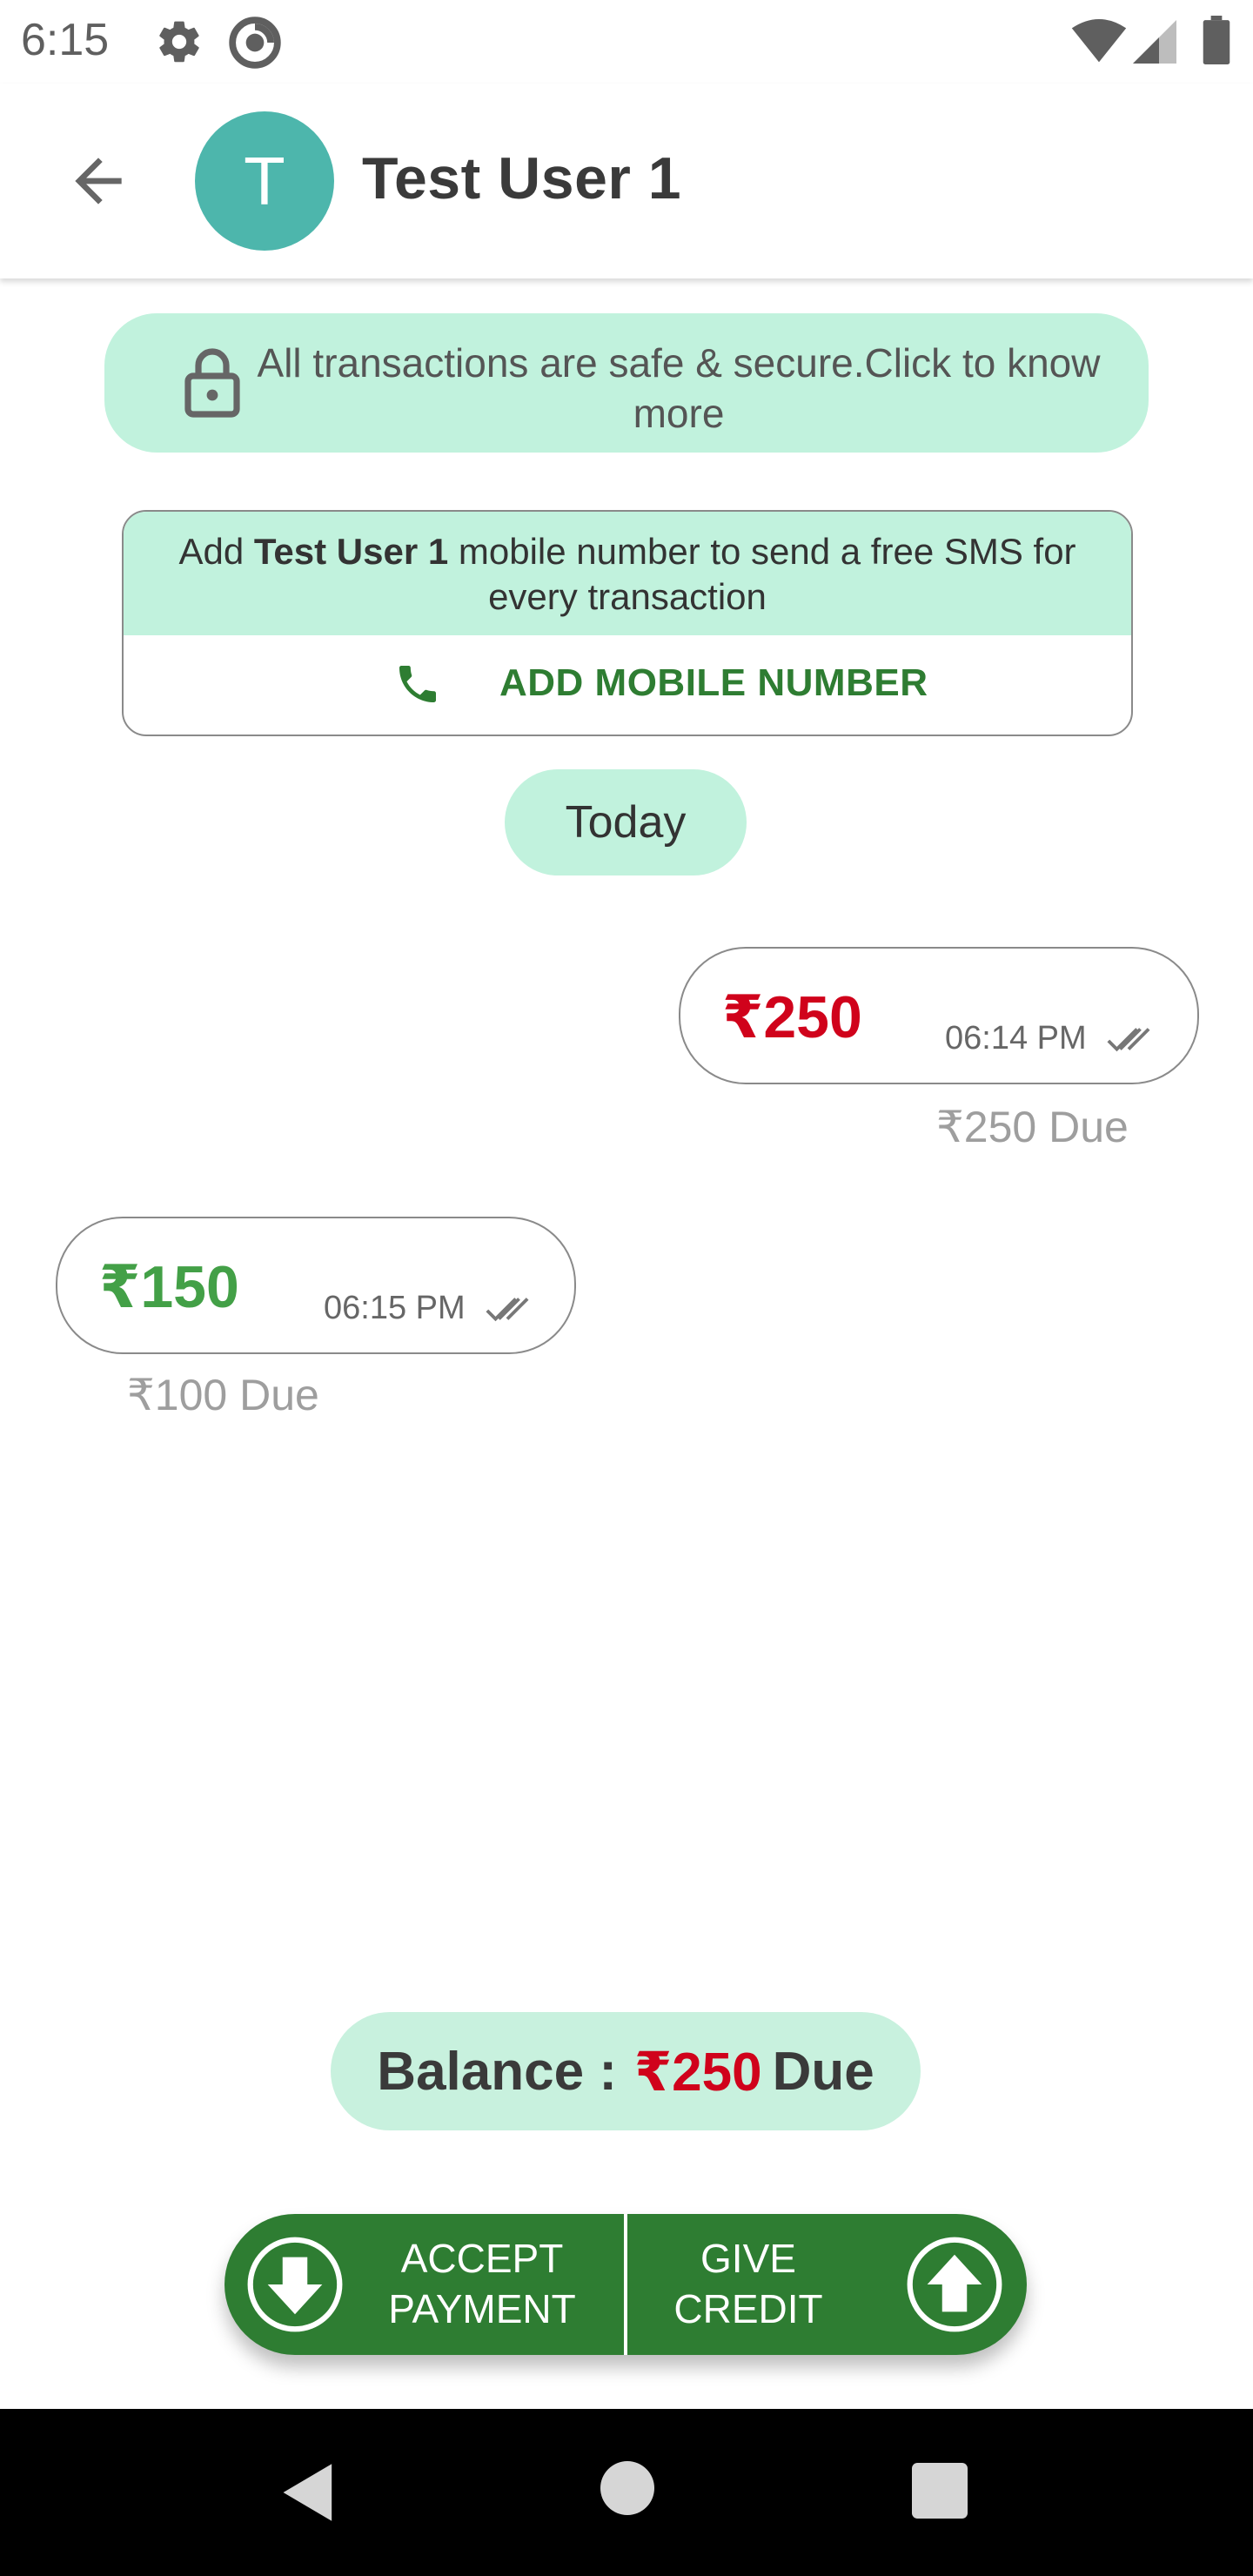  I want to click on action-bar: ACCEPT PAYMENT GIVE CREDIT, so click(625, 2284).